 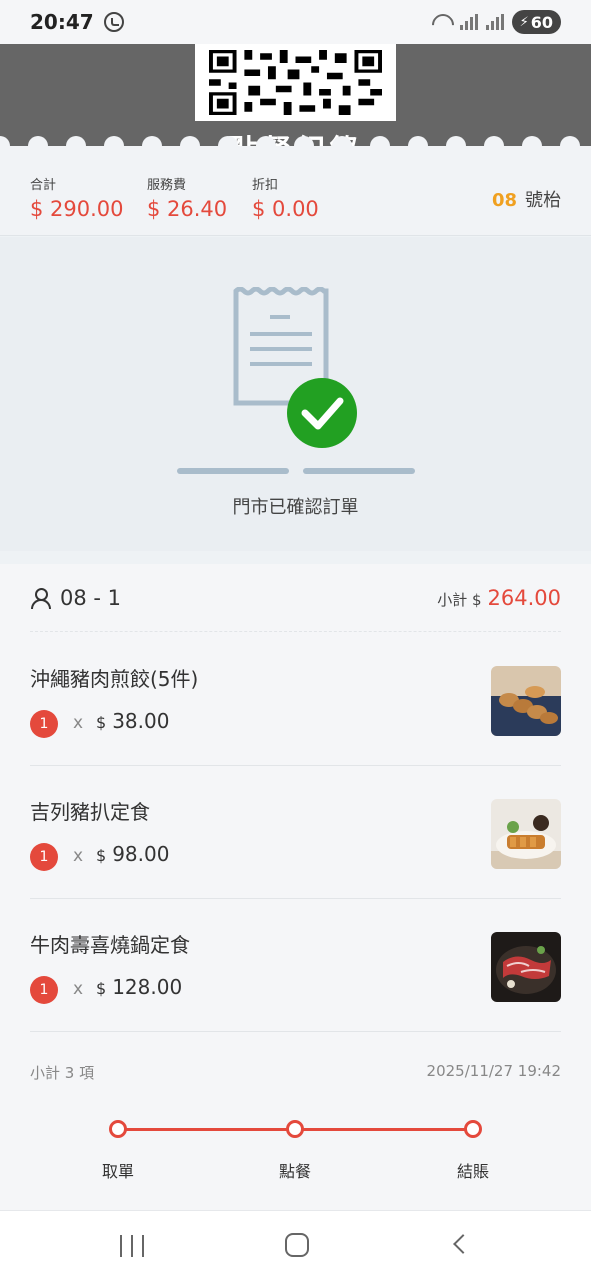 I want to click on person-icon, so click(x=40, y=598).